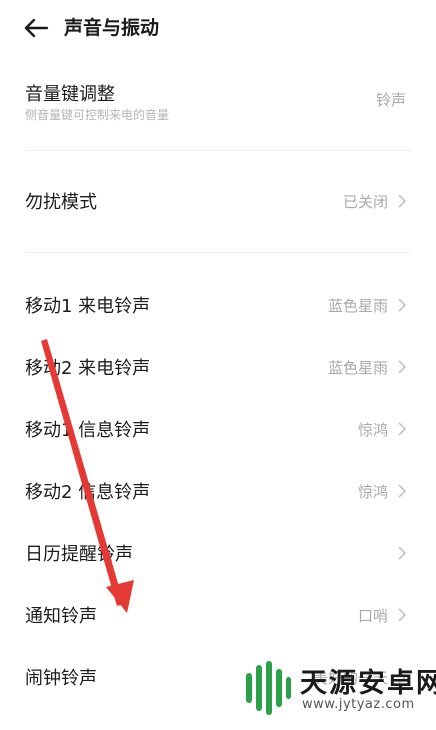 The height and width of the screenshot is (730, 436). What do you see at coordinates (79, 554) in the screenshot?
I see `ringtone-label: 日历提醒铃声` at bounding box center [79, 554].